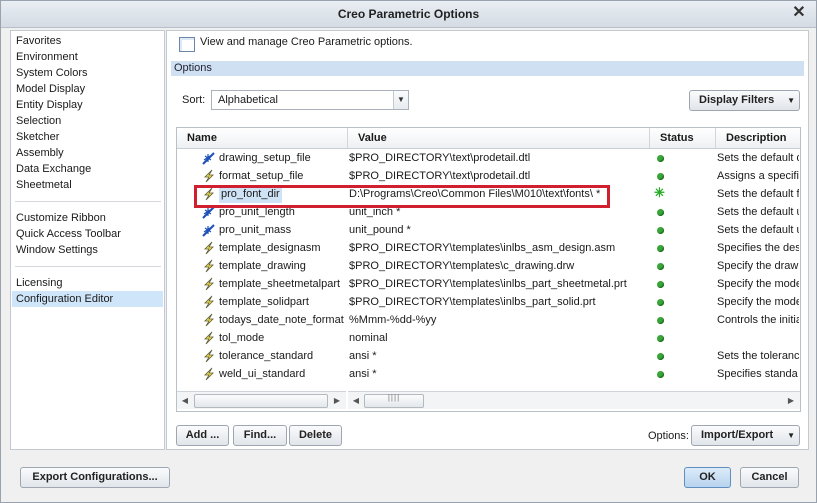 This screenshot has height=503, width=817. What do you see at coordinates (799, 13) in the screenshot?
I see `close-icon: ✕` at bounding box center [799, 13].